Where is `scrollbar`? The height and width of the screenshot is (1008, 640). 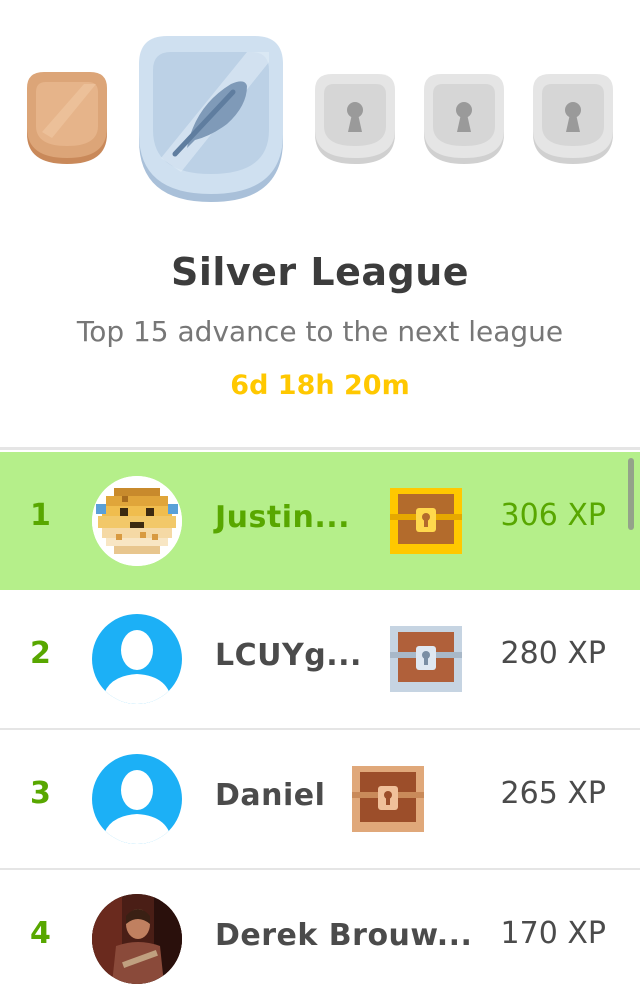
scrollbar is located at coordinates (631, 494).